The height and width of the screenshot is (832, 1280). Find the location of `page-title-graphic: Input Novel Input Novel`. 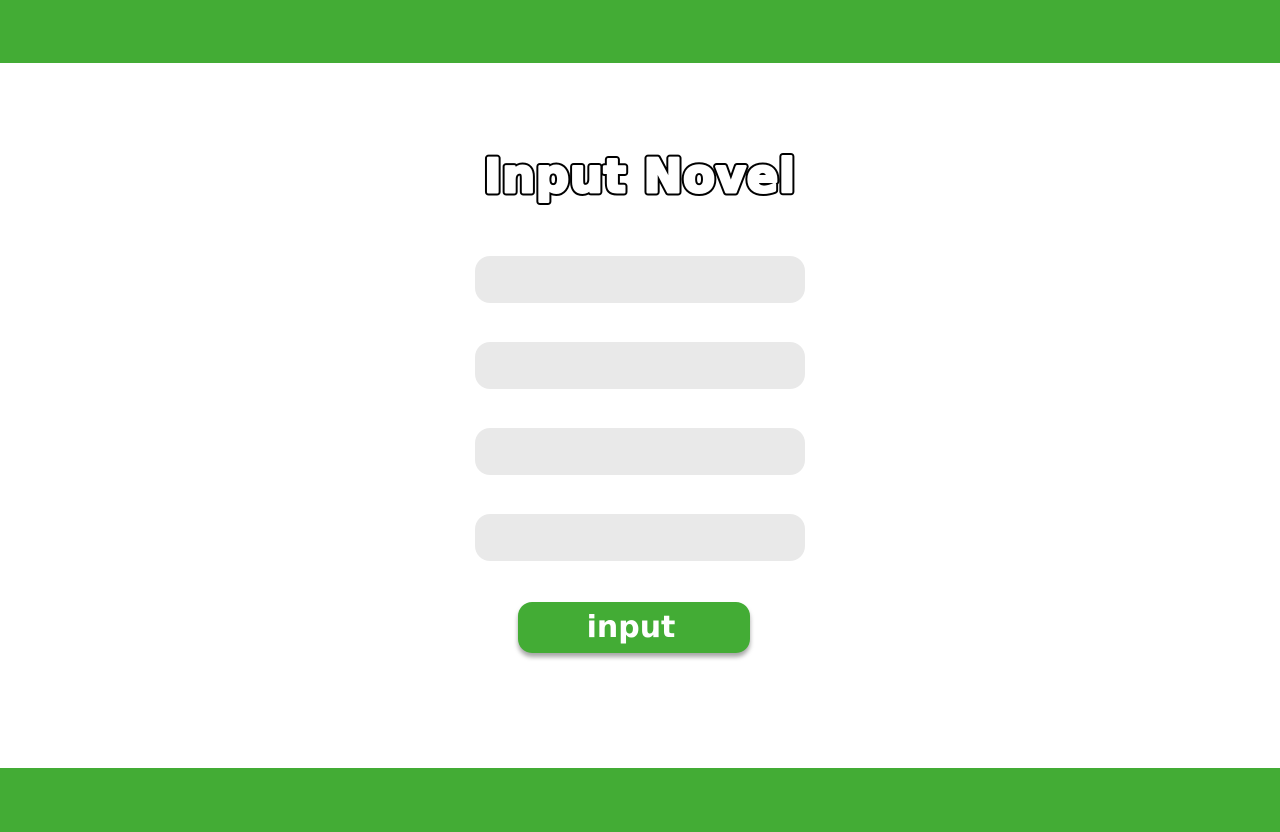

page-title-graphic: Input Novel Input Novel is located at coordinates (640, 176).